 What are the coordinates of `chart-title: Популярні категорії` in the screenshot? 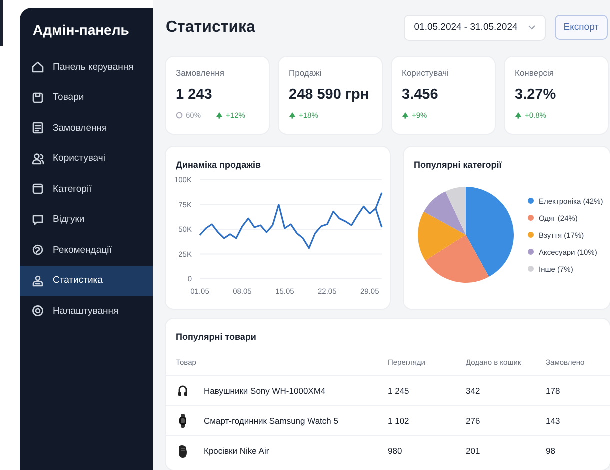 It's located at (458, 165).